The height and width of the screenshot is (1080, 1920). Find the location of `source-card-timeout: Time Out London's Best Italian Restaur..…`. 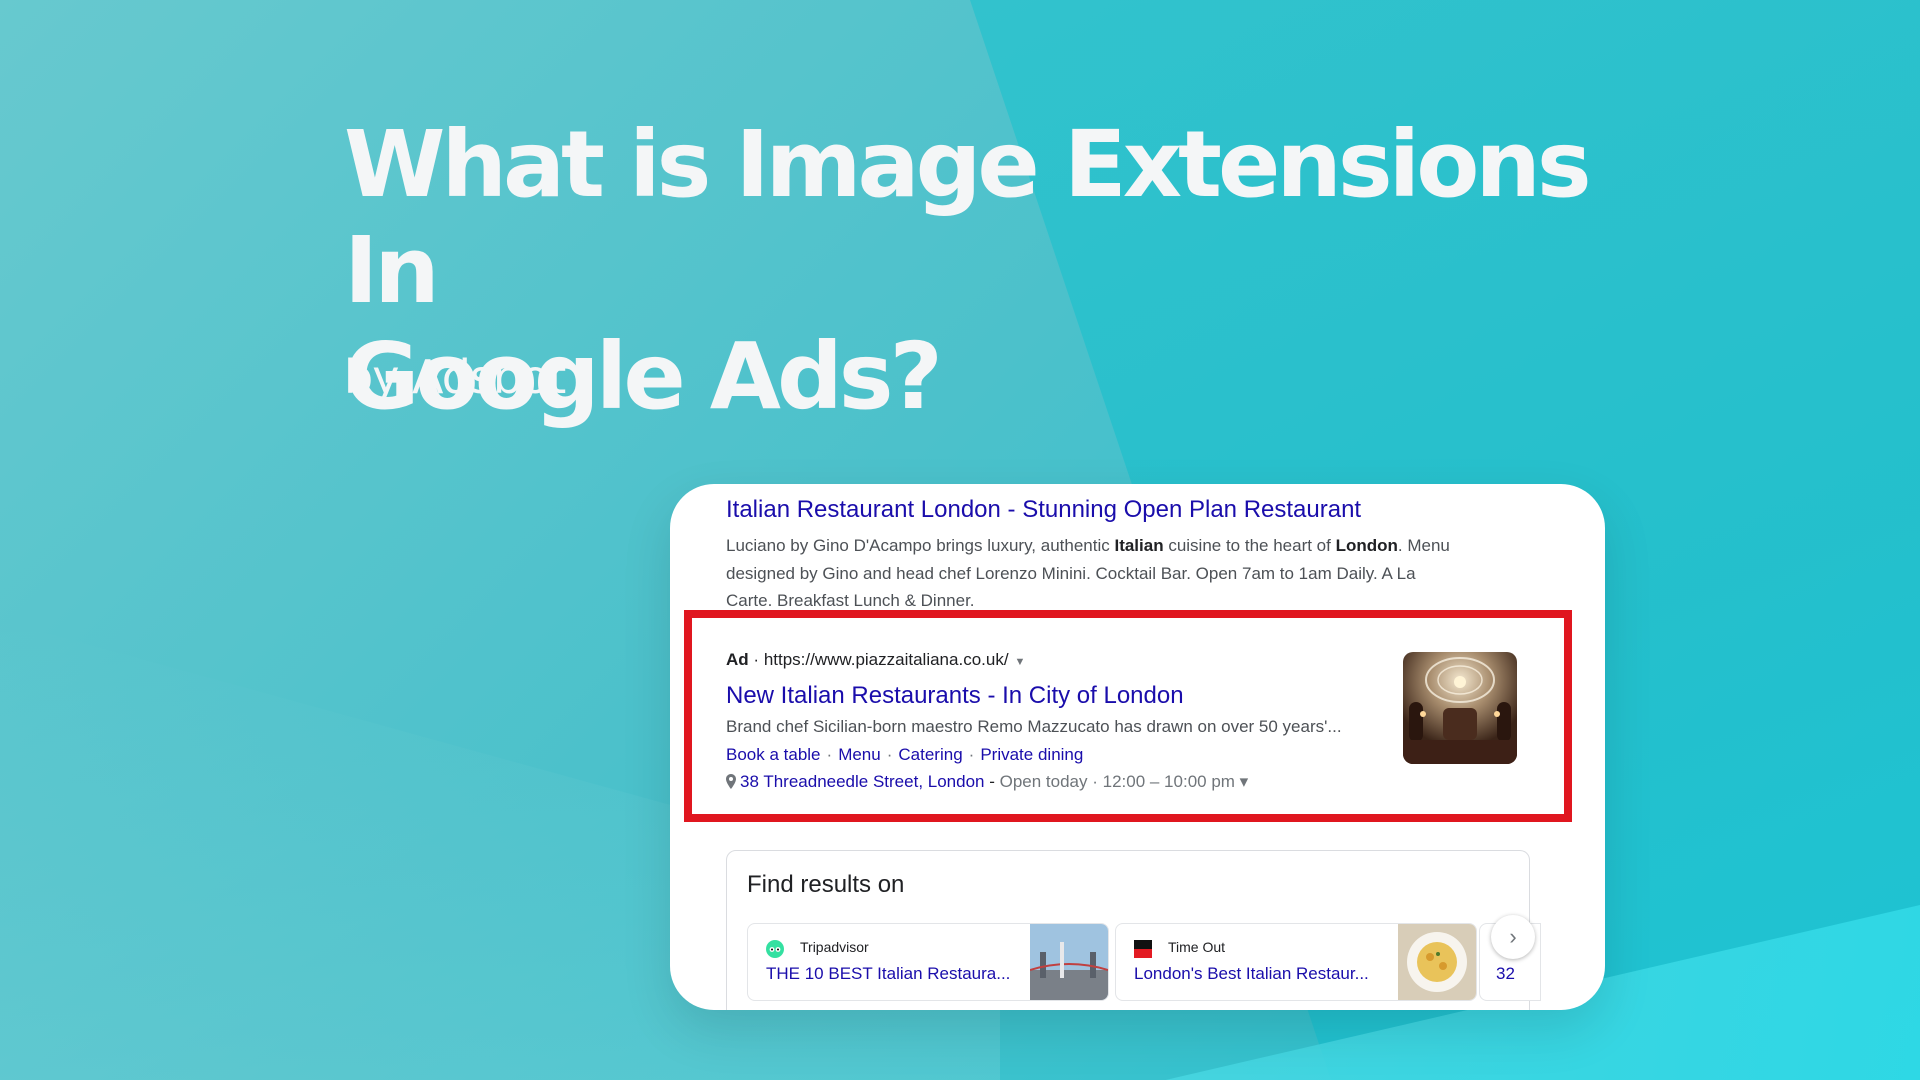

source-card-timeout: Time Out London's Best Italian Restaur..… is located at coordinates (1296, 962).